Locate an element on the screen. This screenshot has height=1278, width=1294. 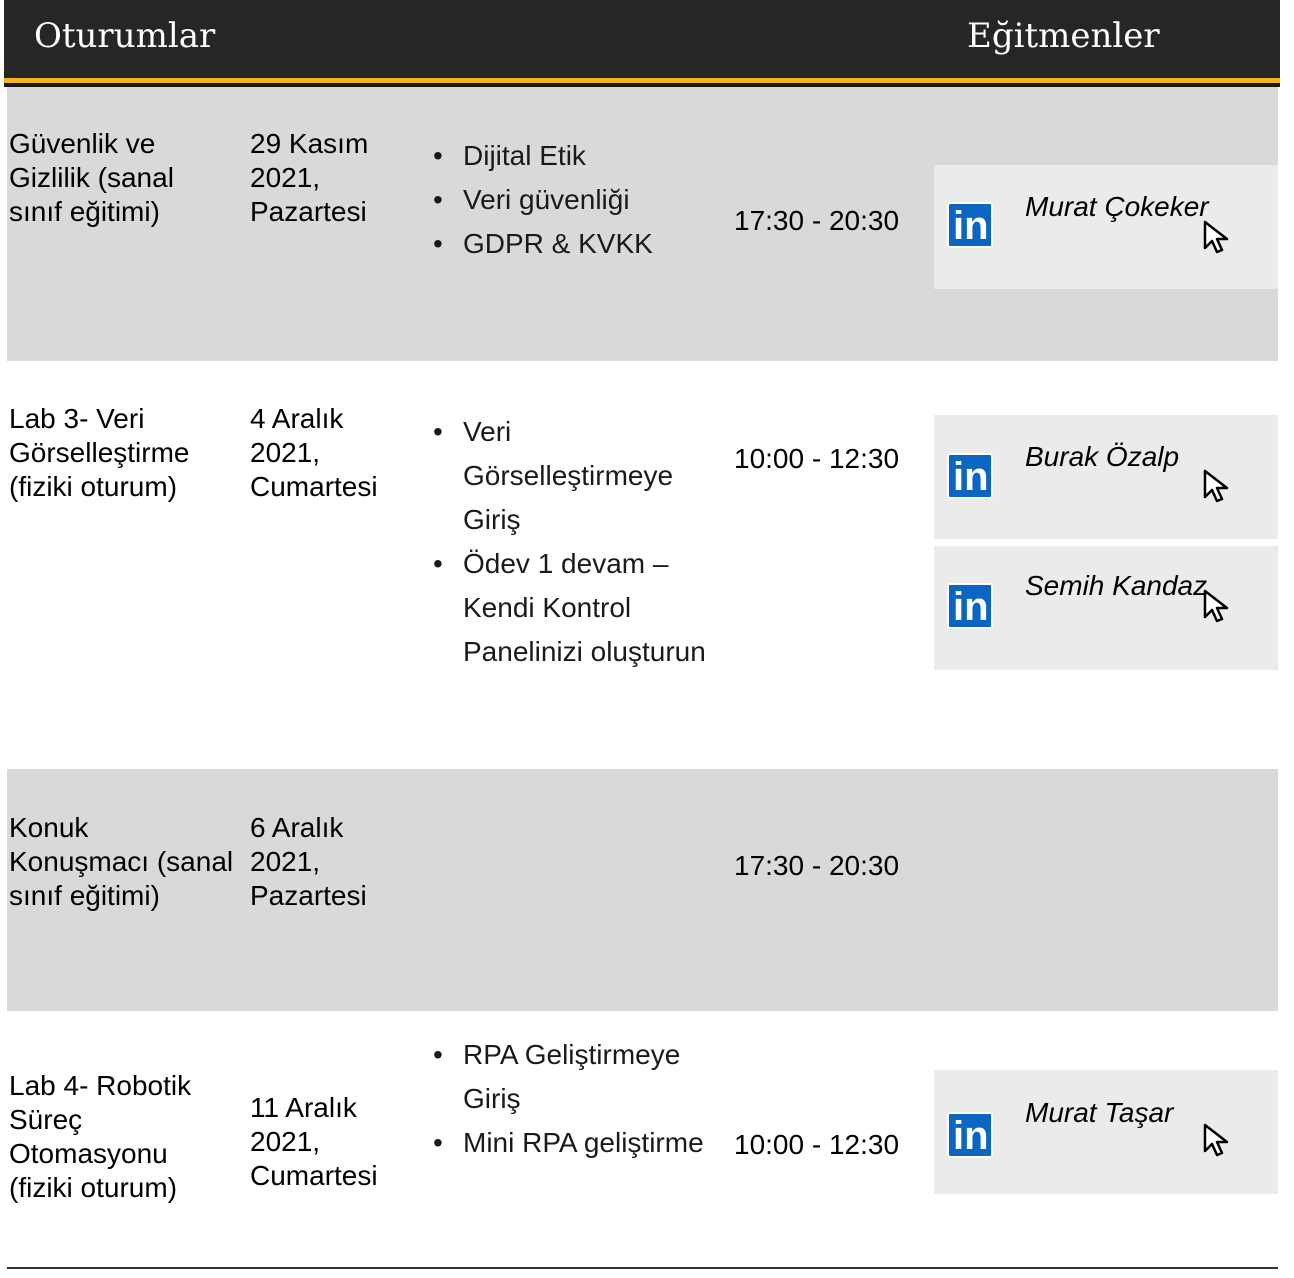
topic-item: GDPR & KVKK is located at coordinates (572, 244).